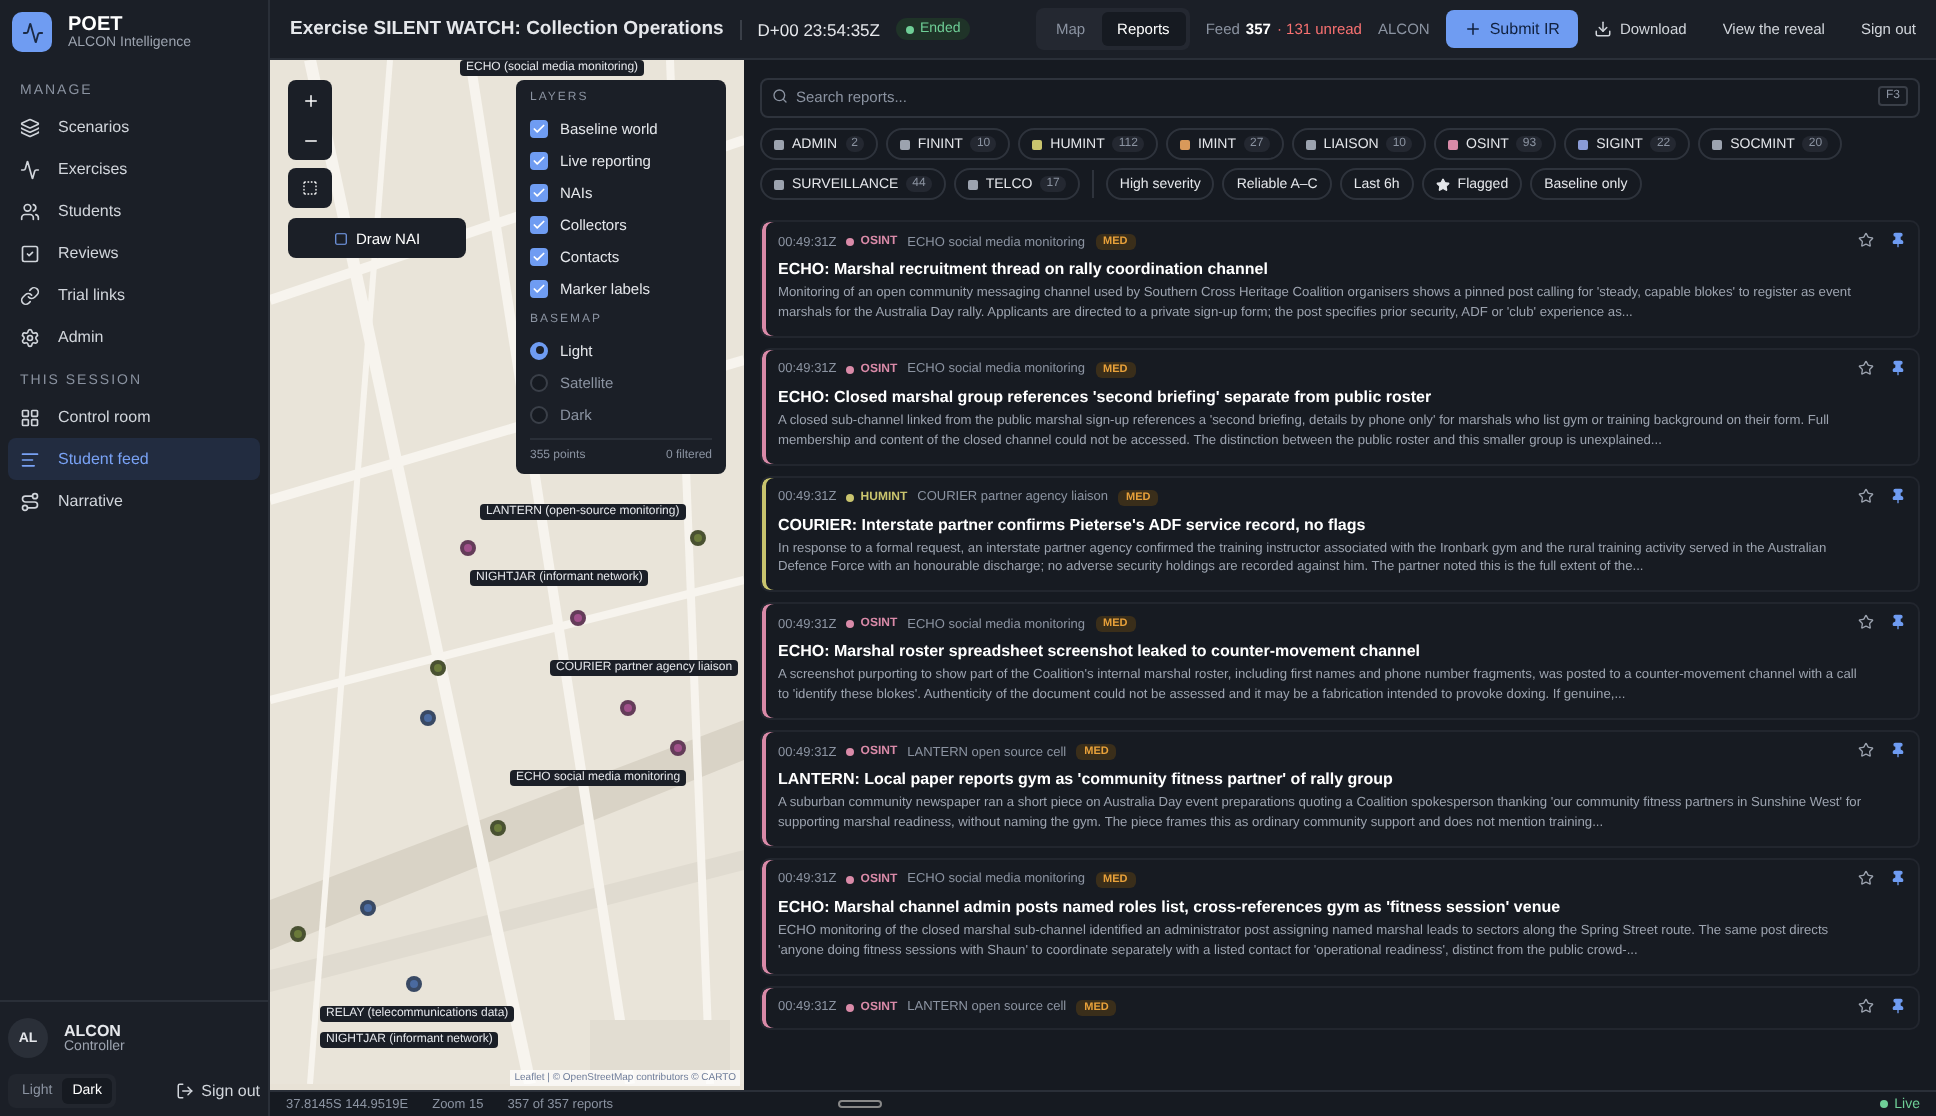  Describe the element at coordinates (95, 25) in the screenshot. I see `app-name: POET` at that location.